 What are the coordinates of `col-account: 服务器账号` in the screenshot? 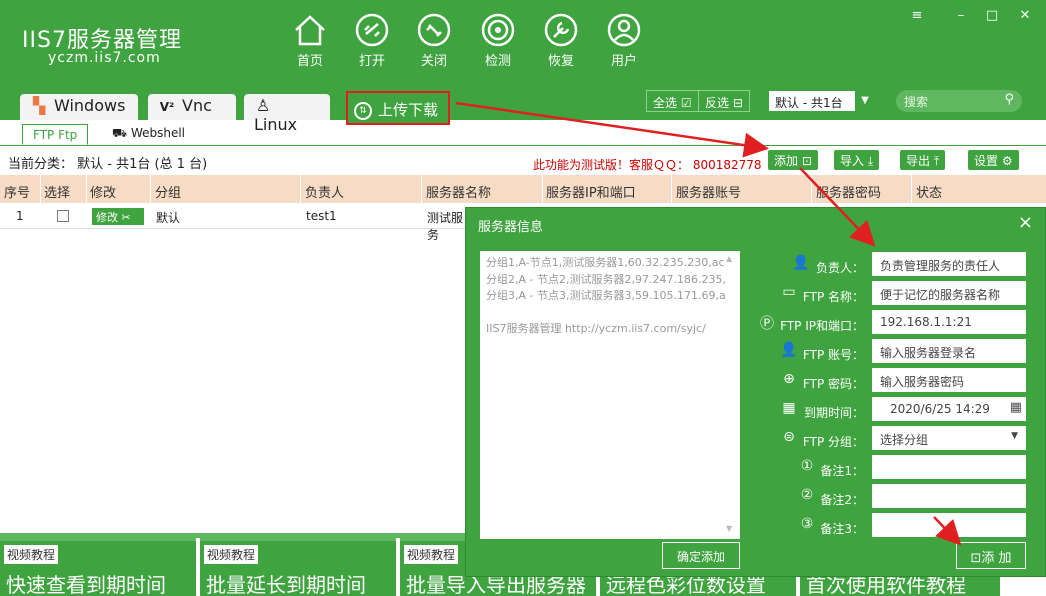 It's located at (709, 193).